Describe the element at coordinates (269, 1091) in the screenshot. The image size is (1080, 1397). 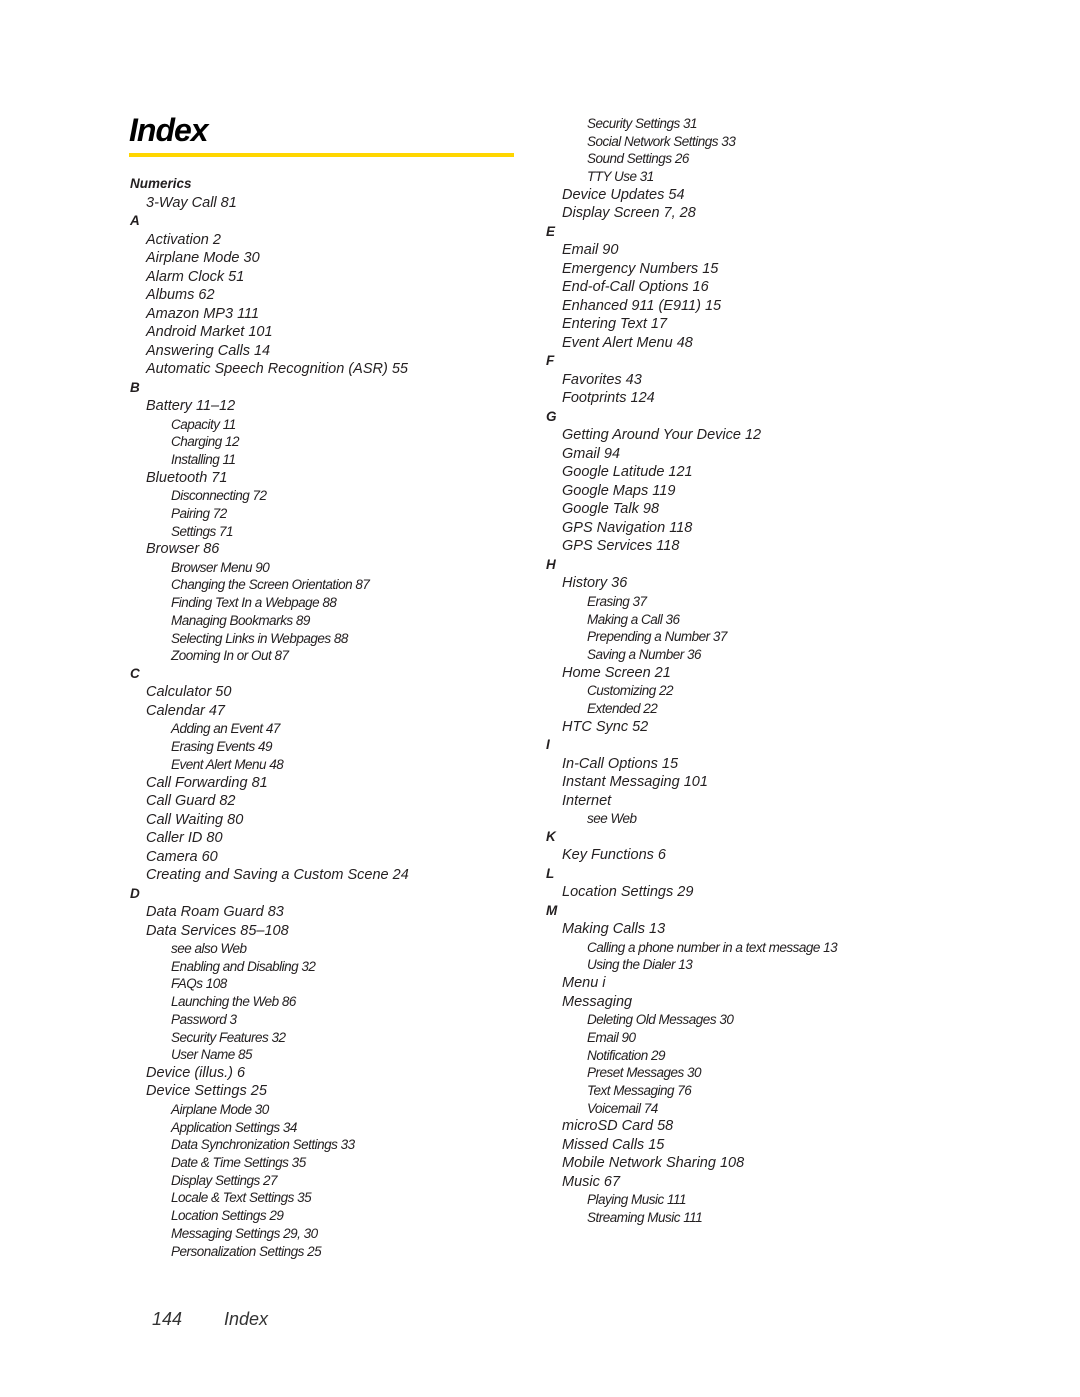
I see `index-entry: Device Settings 25` at that location.